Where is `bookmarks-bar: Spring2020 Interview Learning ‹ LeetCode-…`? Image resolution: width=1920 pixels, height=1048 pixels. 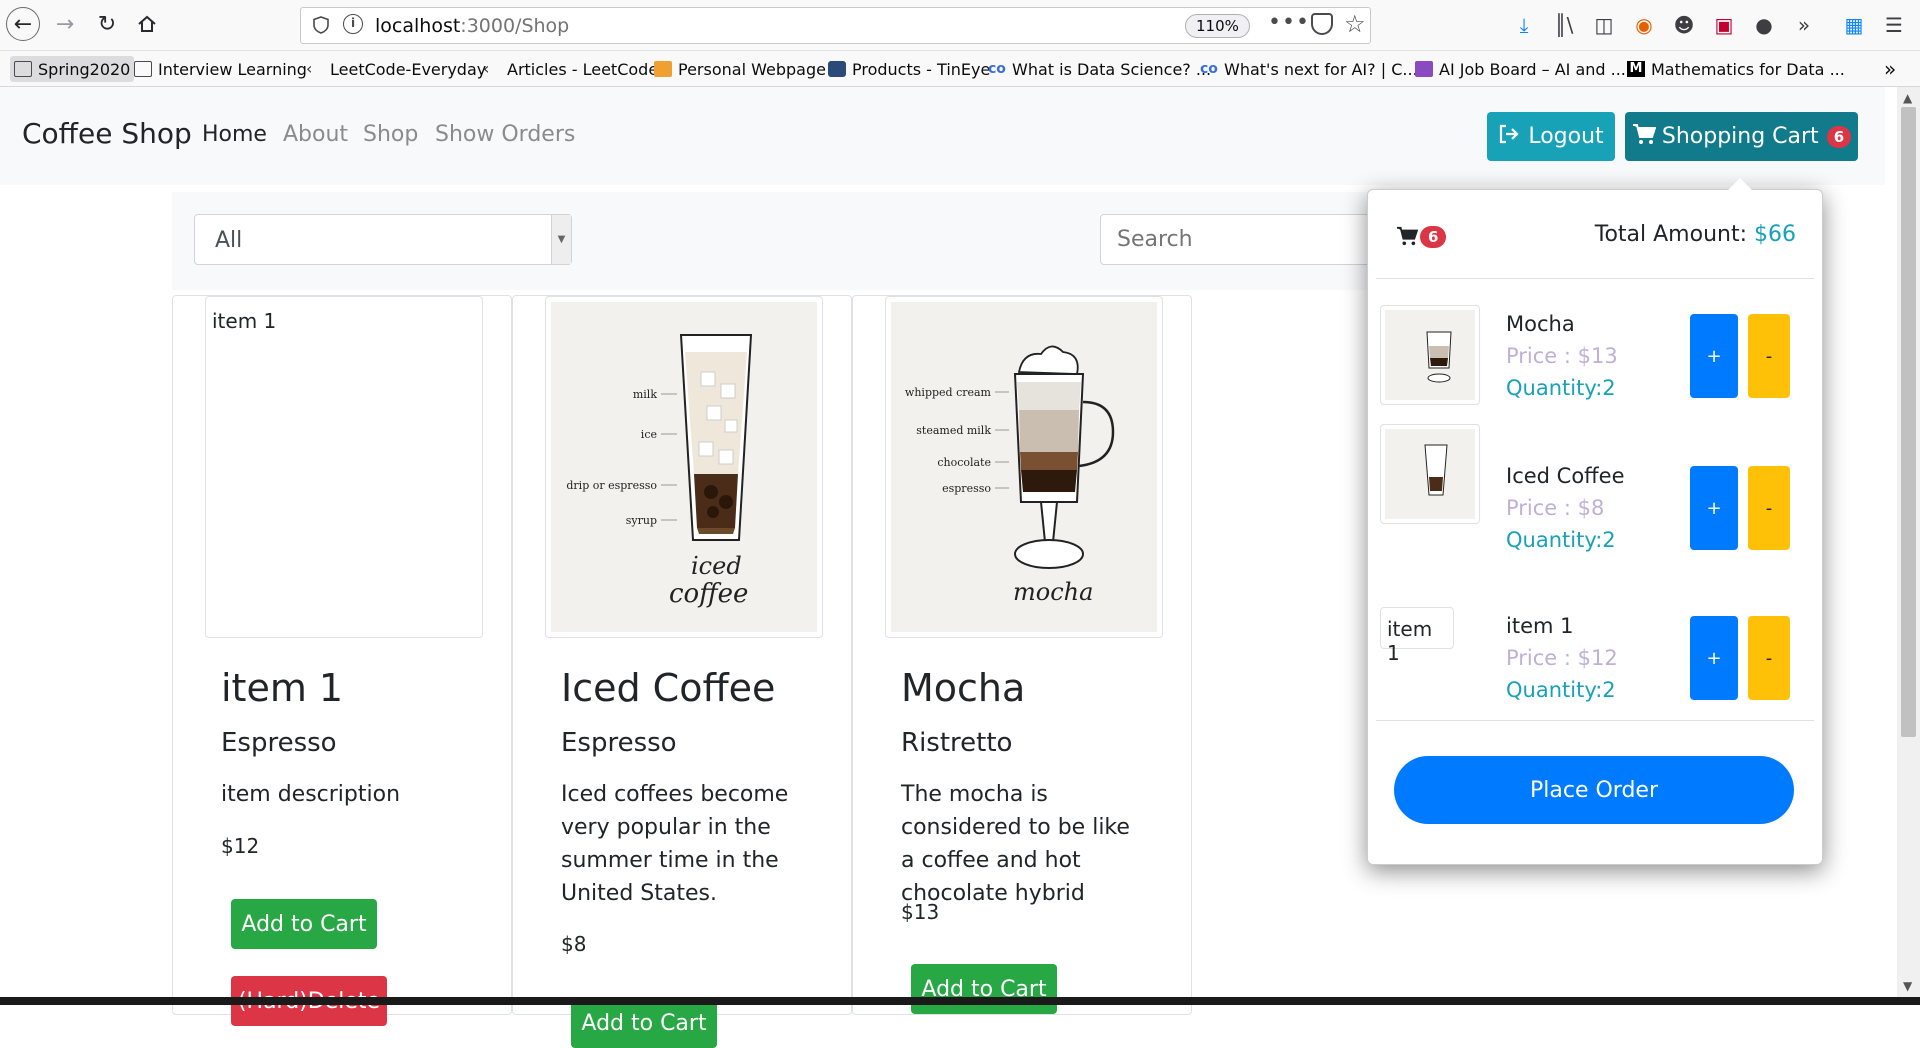 bookmarks-bar: Spring2020 Interview Learning ‹ LeetCode-… is located at coordinates (960, 69).